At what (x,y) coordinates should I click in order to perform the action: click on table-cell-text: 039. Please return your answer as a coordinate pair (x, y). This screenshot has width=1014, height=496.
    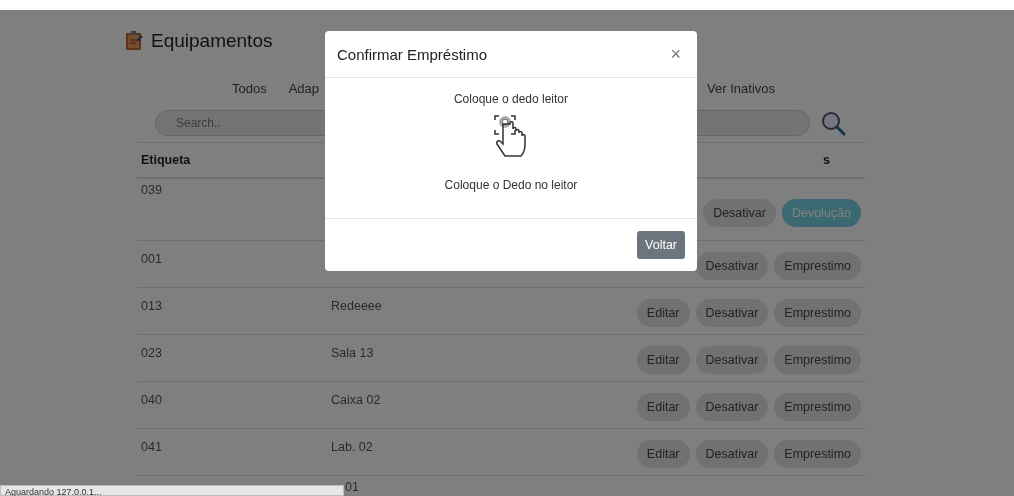
    Looking at the image, I should click on (151, 189).